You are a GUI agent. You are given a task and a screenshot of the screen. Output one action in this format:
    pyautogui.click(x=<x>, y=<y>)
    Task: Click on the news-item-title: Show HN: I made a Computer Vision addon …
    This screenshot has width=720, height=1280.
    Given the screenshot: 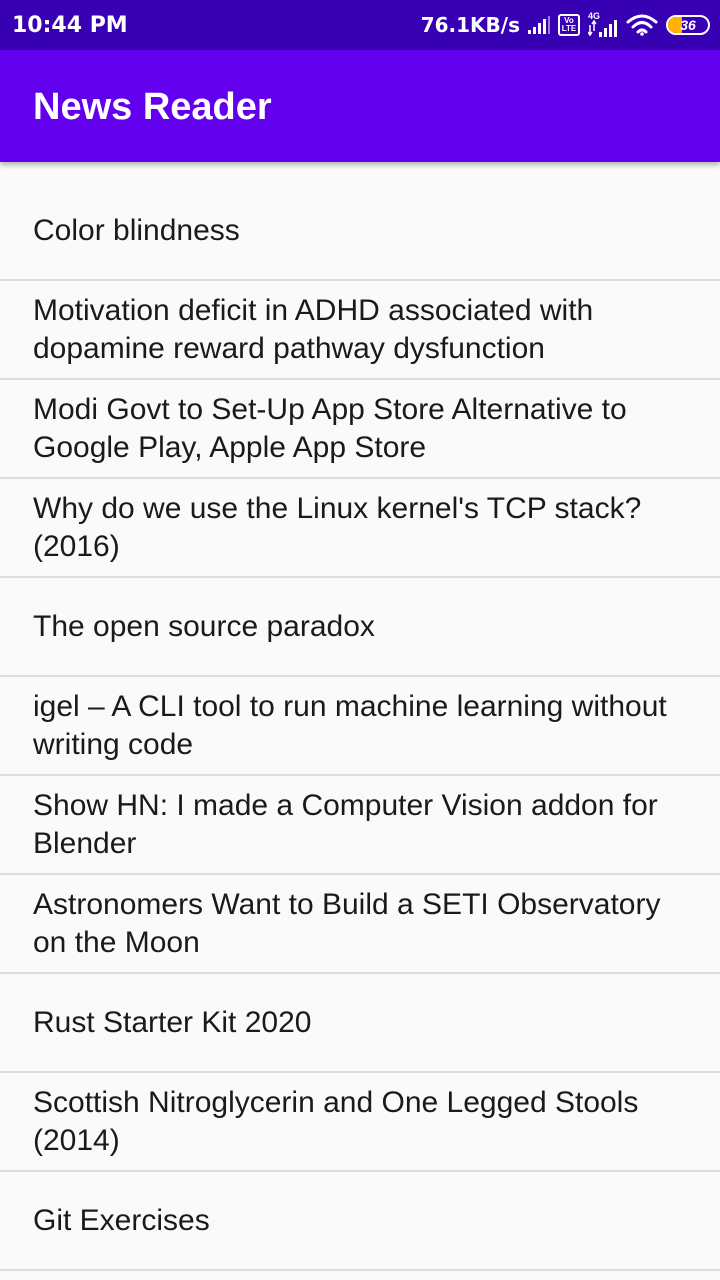 What is the action you would take?
    pyautogui.click(x=345, y=824)
    